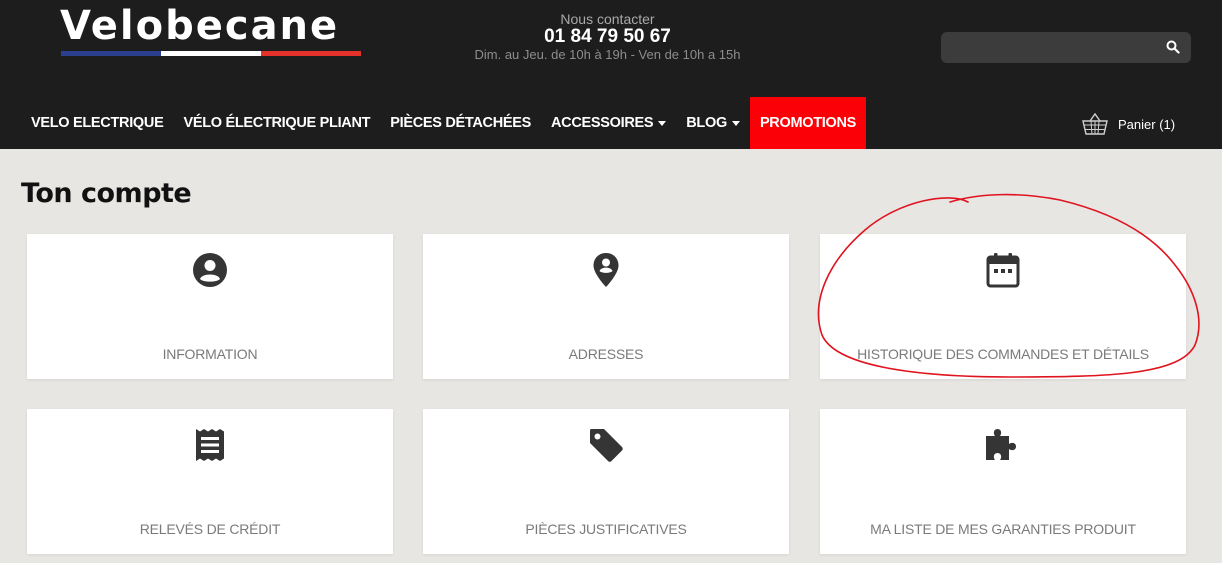 The height and width of the screenshot is (563, 1222). Describe the element at coordinates (1003, 270) in the screenshot. I see `calendar-icon` at that location.